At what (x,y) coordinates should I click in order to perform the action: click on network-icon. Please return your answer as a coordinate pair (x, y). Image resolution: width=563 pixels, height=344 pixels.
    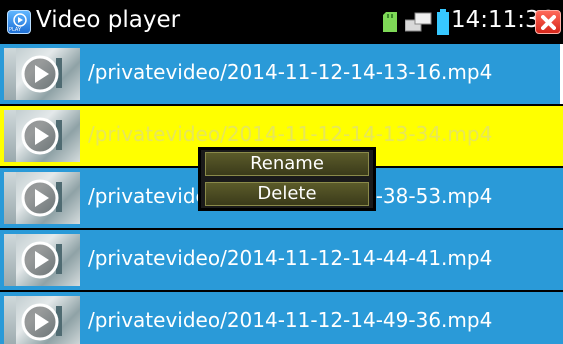
    Looking at the image, I should click on (418, 24).